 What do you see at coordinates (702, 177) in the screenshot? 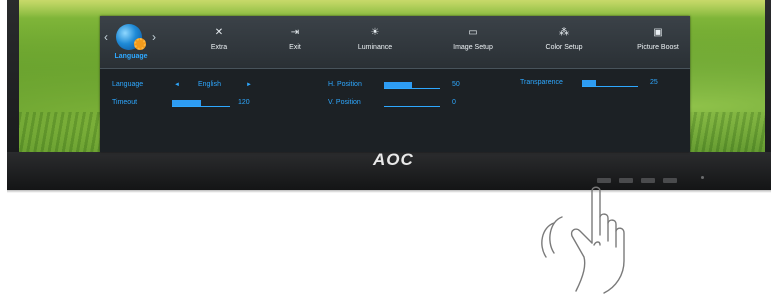
I see `power-led-icon` at bounding box center [702, 177].